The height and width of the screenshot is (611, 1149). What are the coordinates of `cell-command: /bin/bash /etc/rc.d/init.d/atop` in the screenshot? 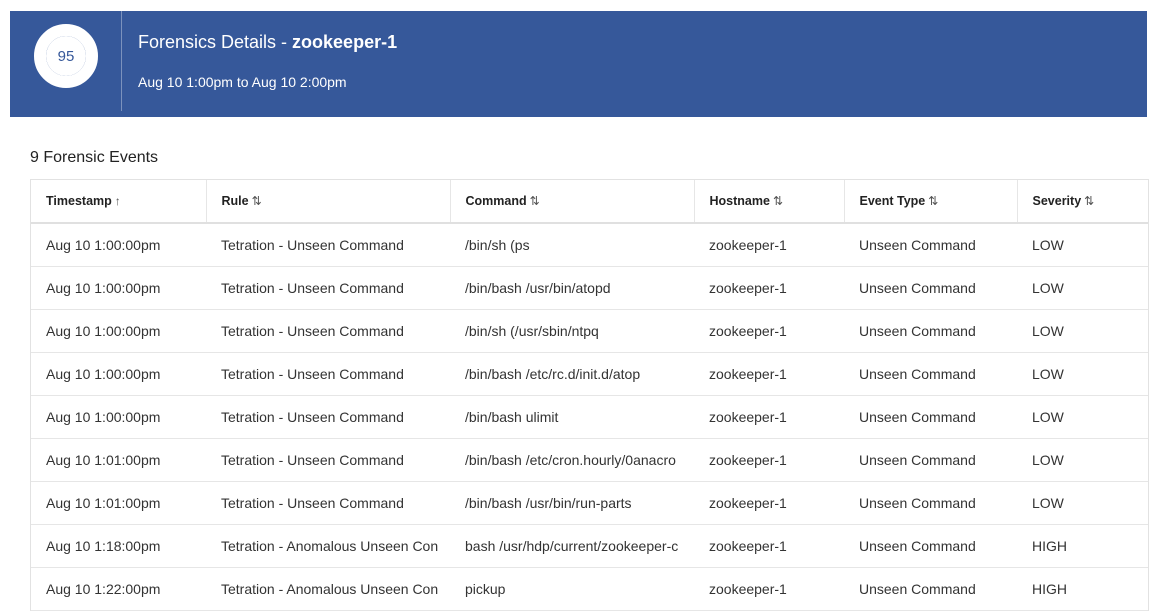 It's located at (572, 374).